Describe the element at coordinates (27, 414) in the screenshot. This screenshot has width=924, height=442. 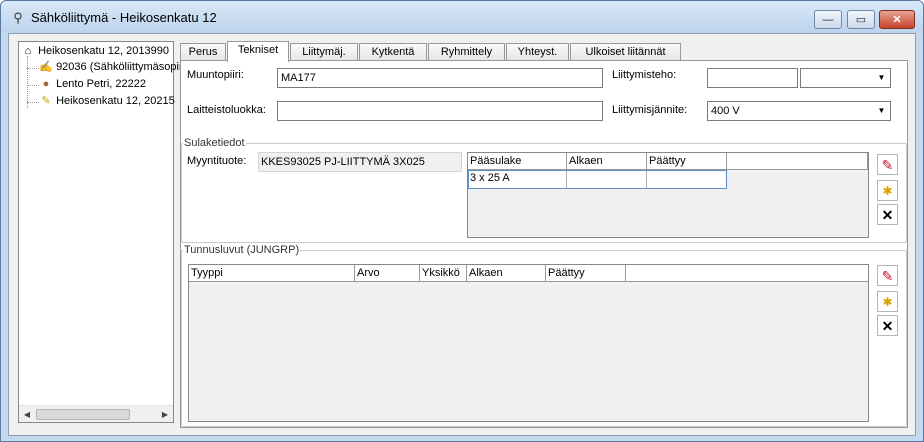
I see `scroll-left-icon: ◀` at that location.